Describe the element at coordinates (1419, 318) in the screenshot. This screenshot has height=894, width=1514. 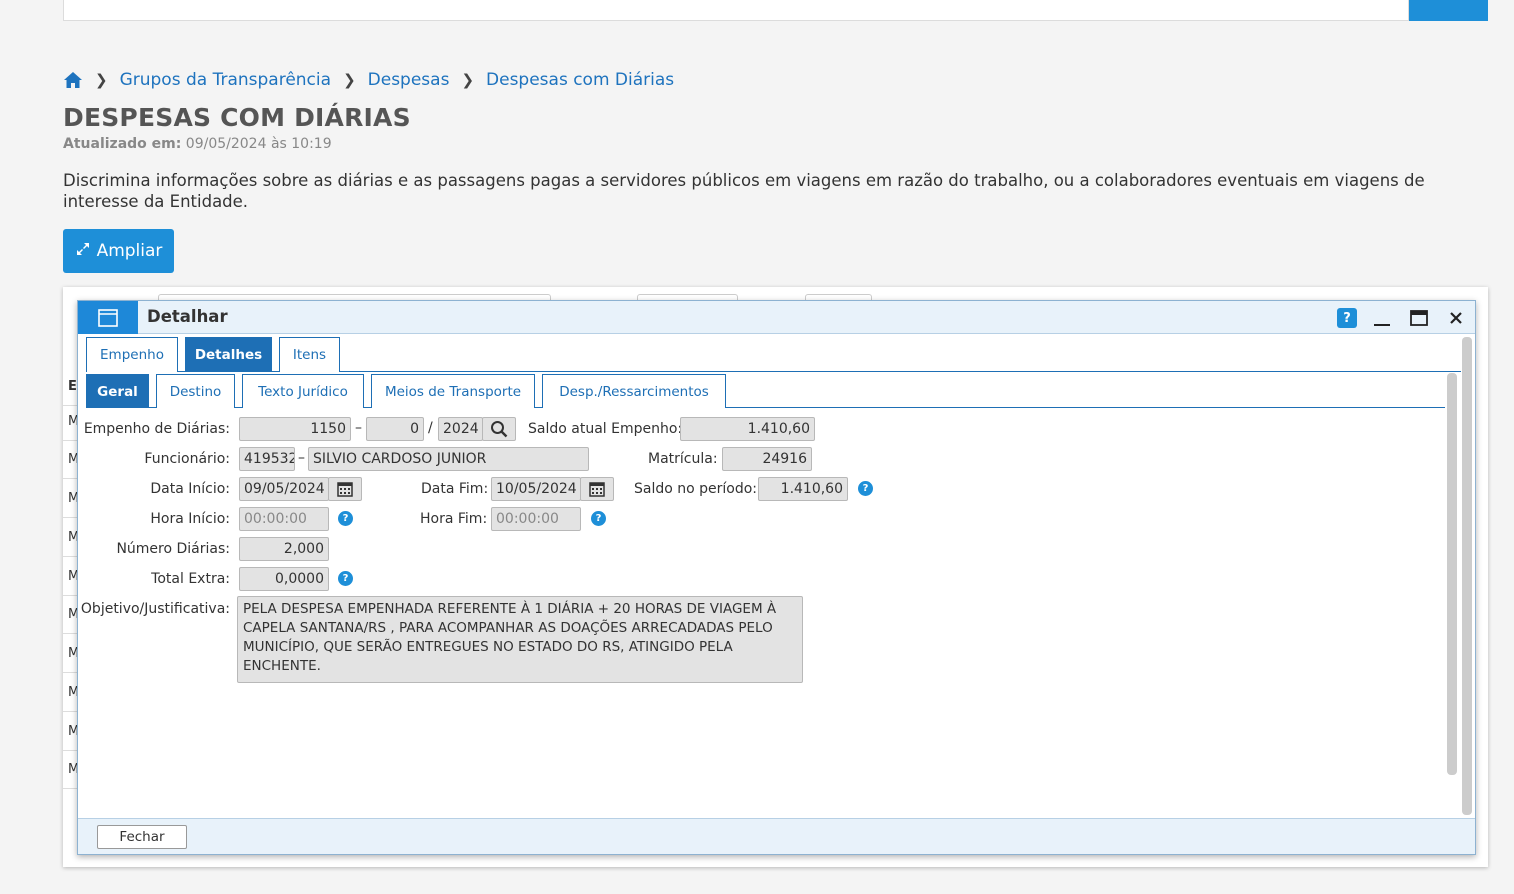
I see `maximize-icon` at that location.